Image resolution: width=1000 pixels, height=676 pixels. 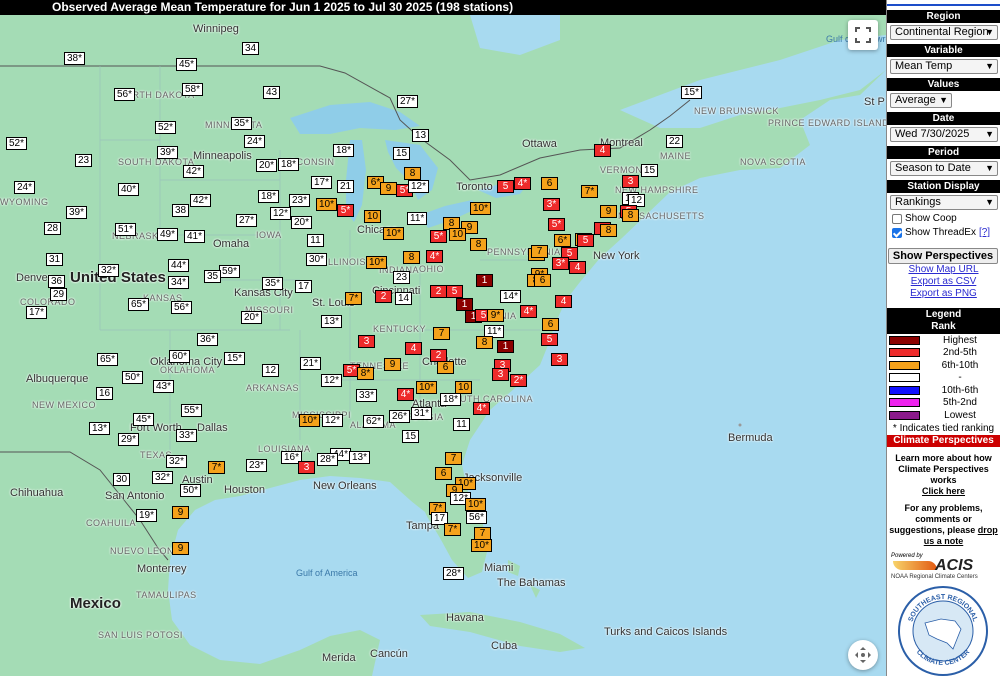 I want to click on station-rank-marker: 22, so click(x=675, y=141).